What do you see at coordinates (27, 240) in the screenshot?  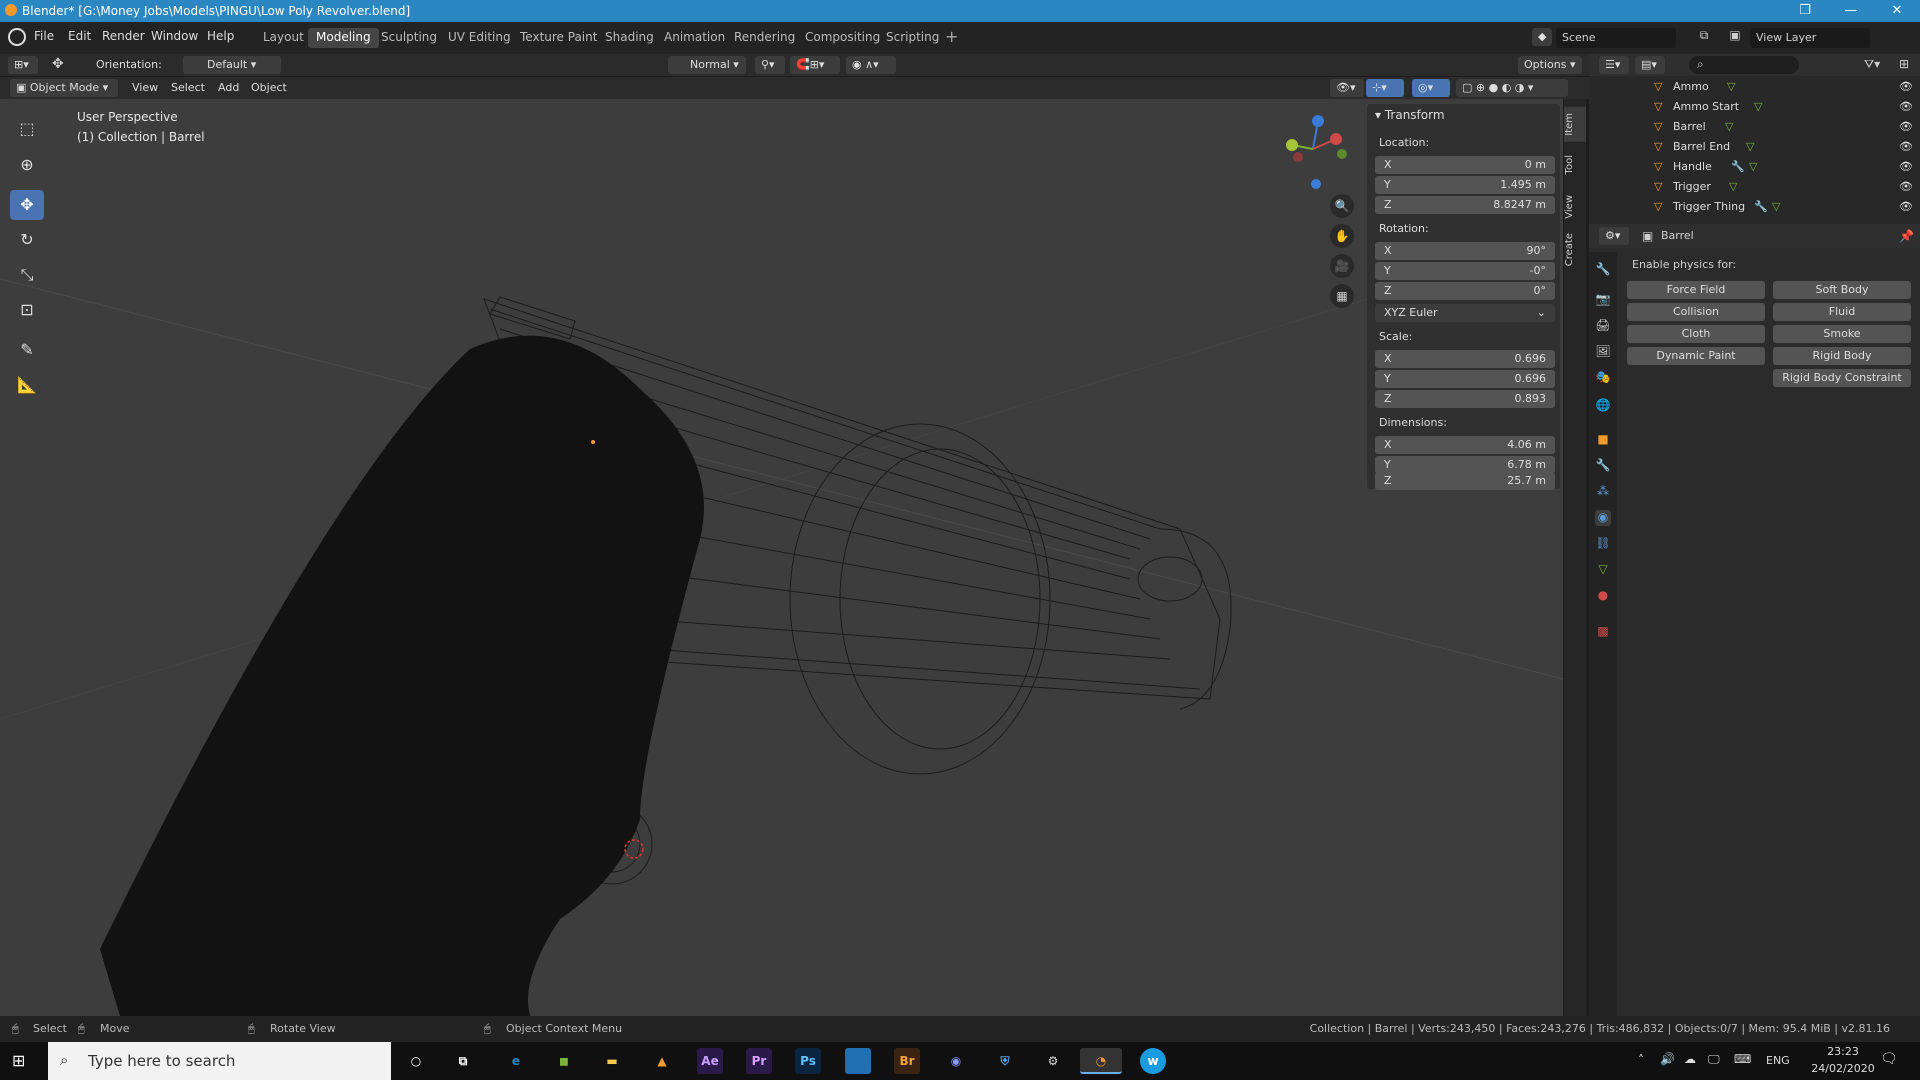 I see `rotate-tool-icon: ↻` at bounding box center [27, 240].